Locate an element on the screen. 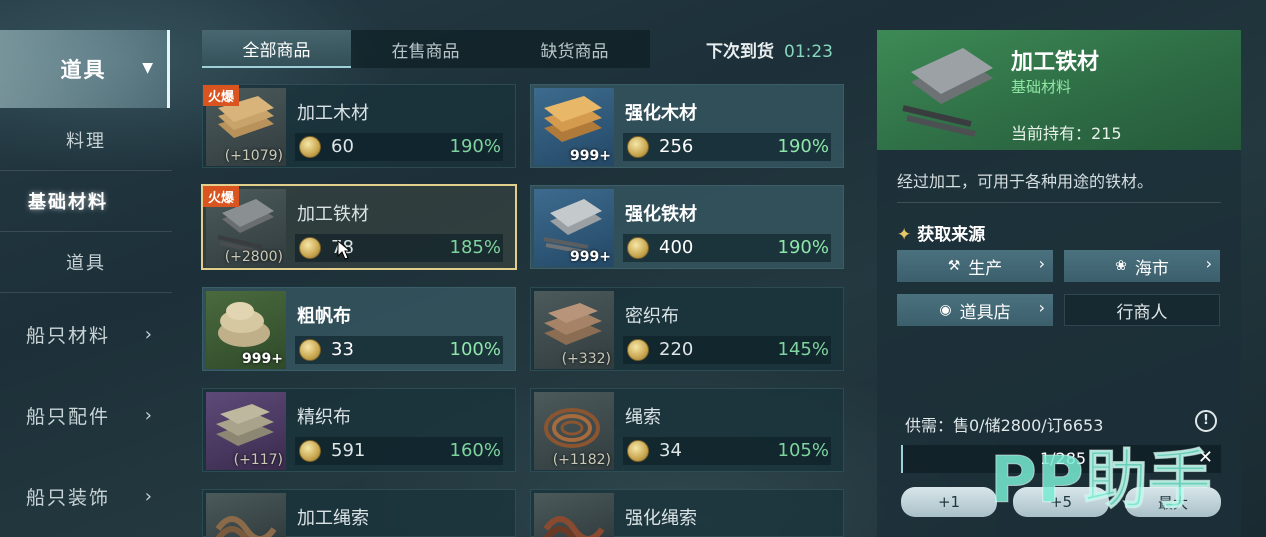 This screenshot has height=537, width=1266. sidebar-item-label: 船只材料 is located at coordinates (68, 335).